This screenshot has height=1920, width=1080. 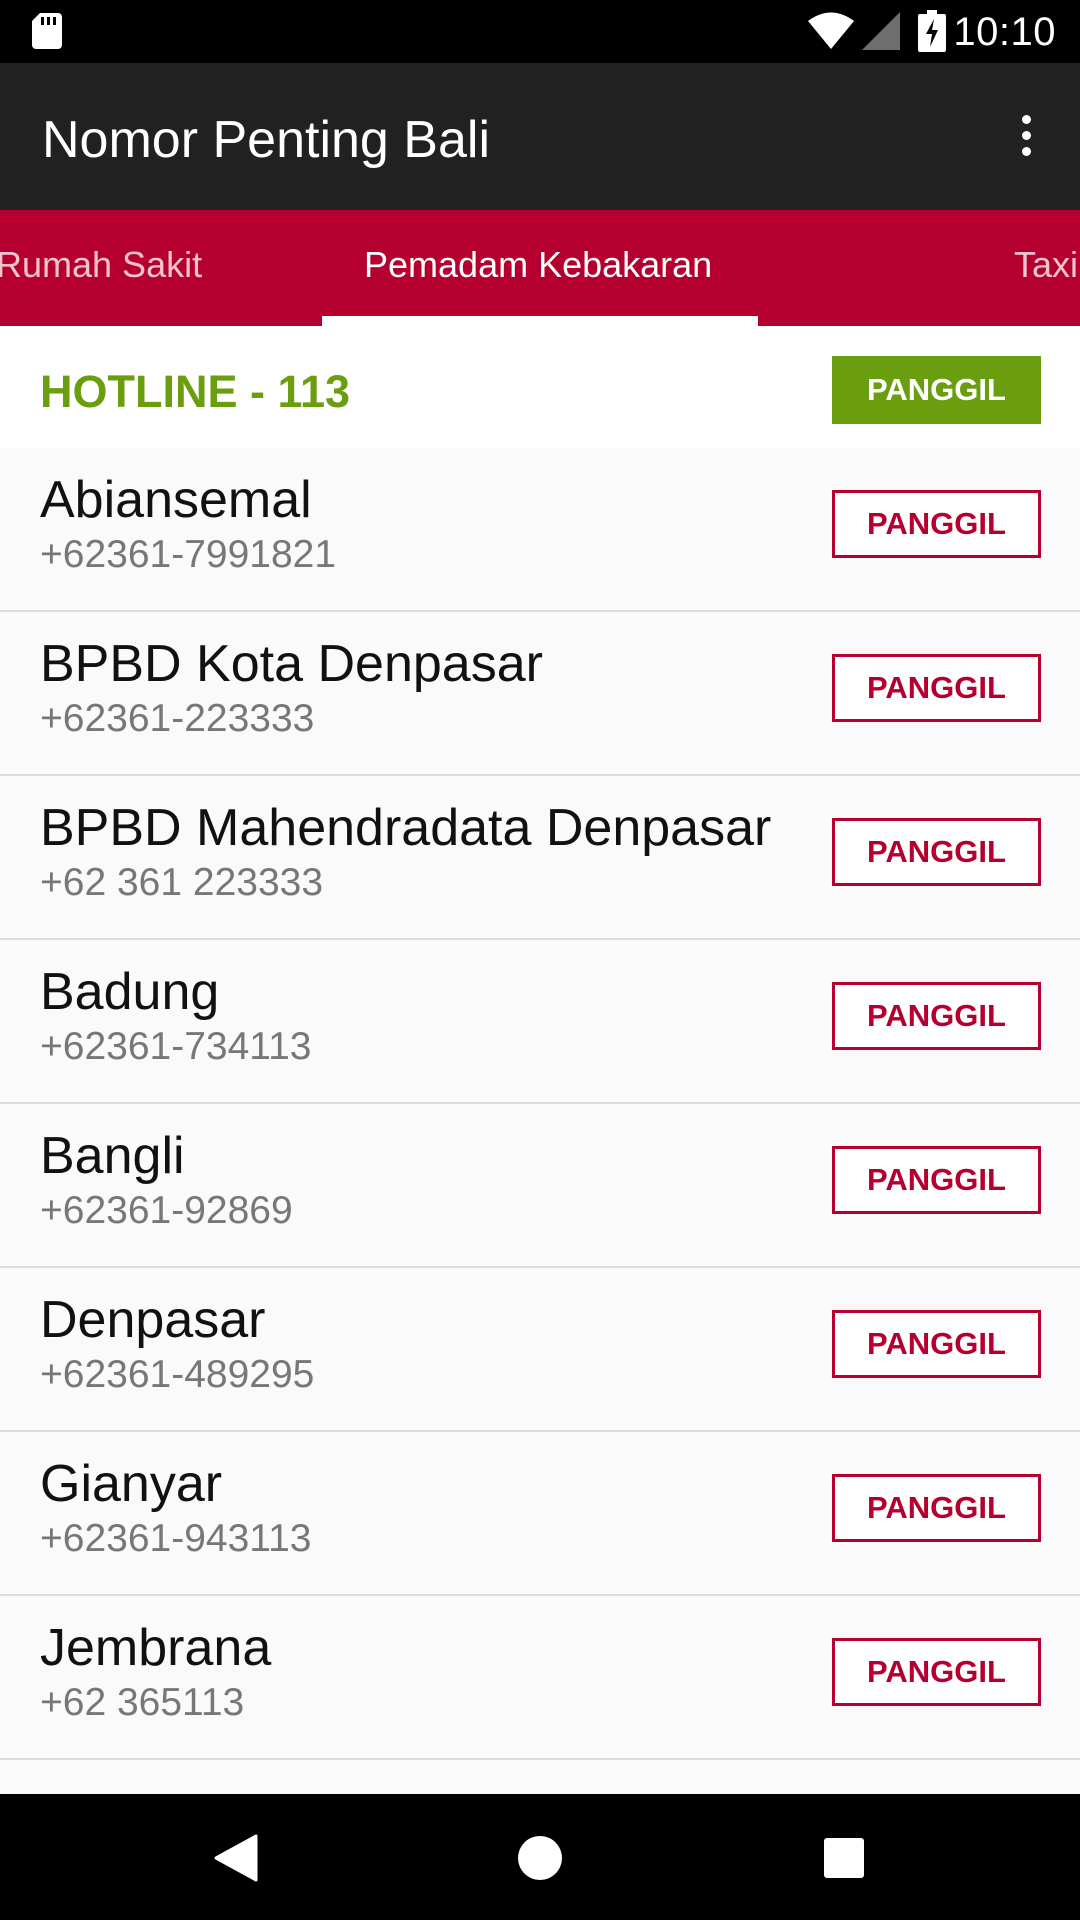 I want to click on contact-phone: +62361-223333, so click(x=177, y=718).